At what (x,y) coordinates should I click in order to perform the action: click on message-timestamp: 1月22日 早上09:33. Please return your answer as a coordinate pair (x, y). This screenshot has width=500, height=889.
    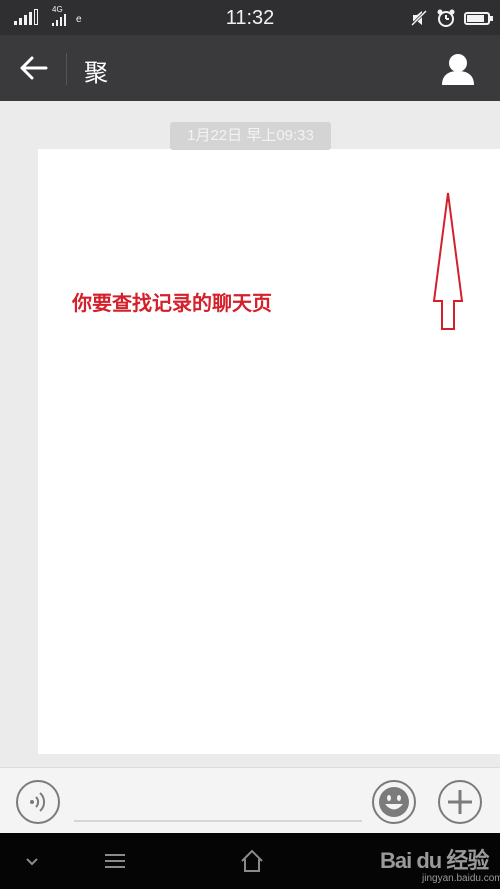
    Looking at the image, I should click on (250, 136).